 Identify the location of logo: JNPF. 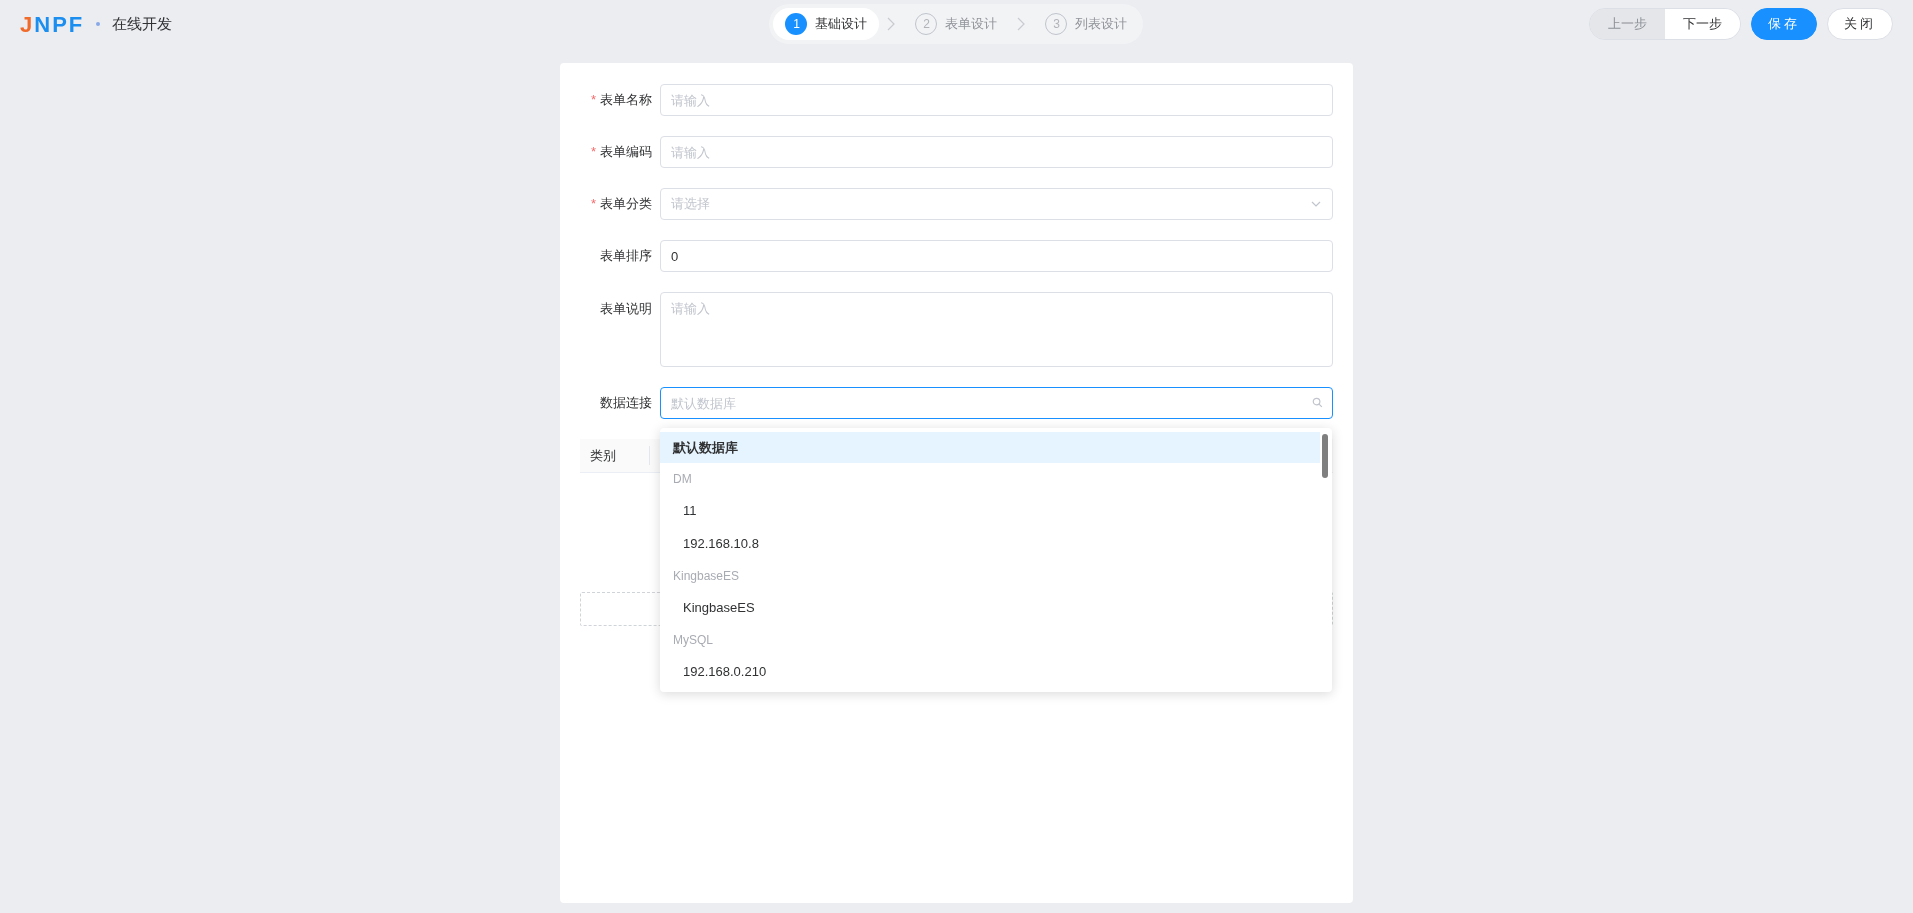
(52, 24).